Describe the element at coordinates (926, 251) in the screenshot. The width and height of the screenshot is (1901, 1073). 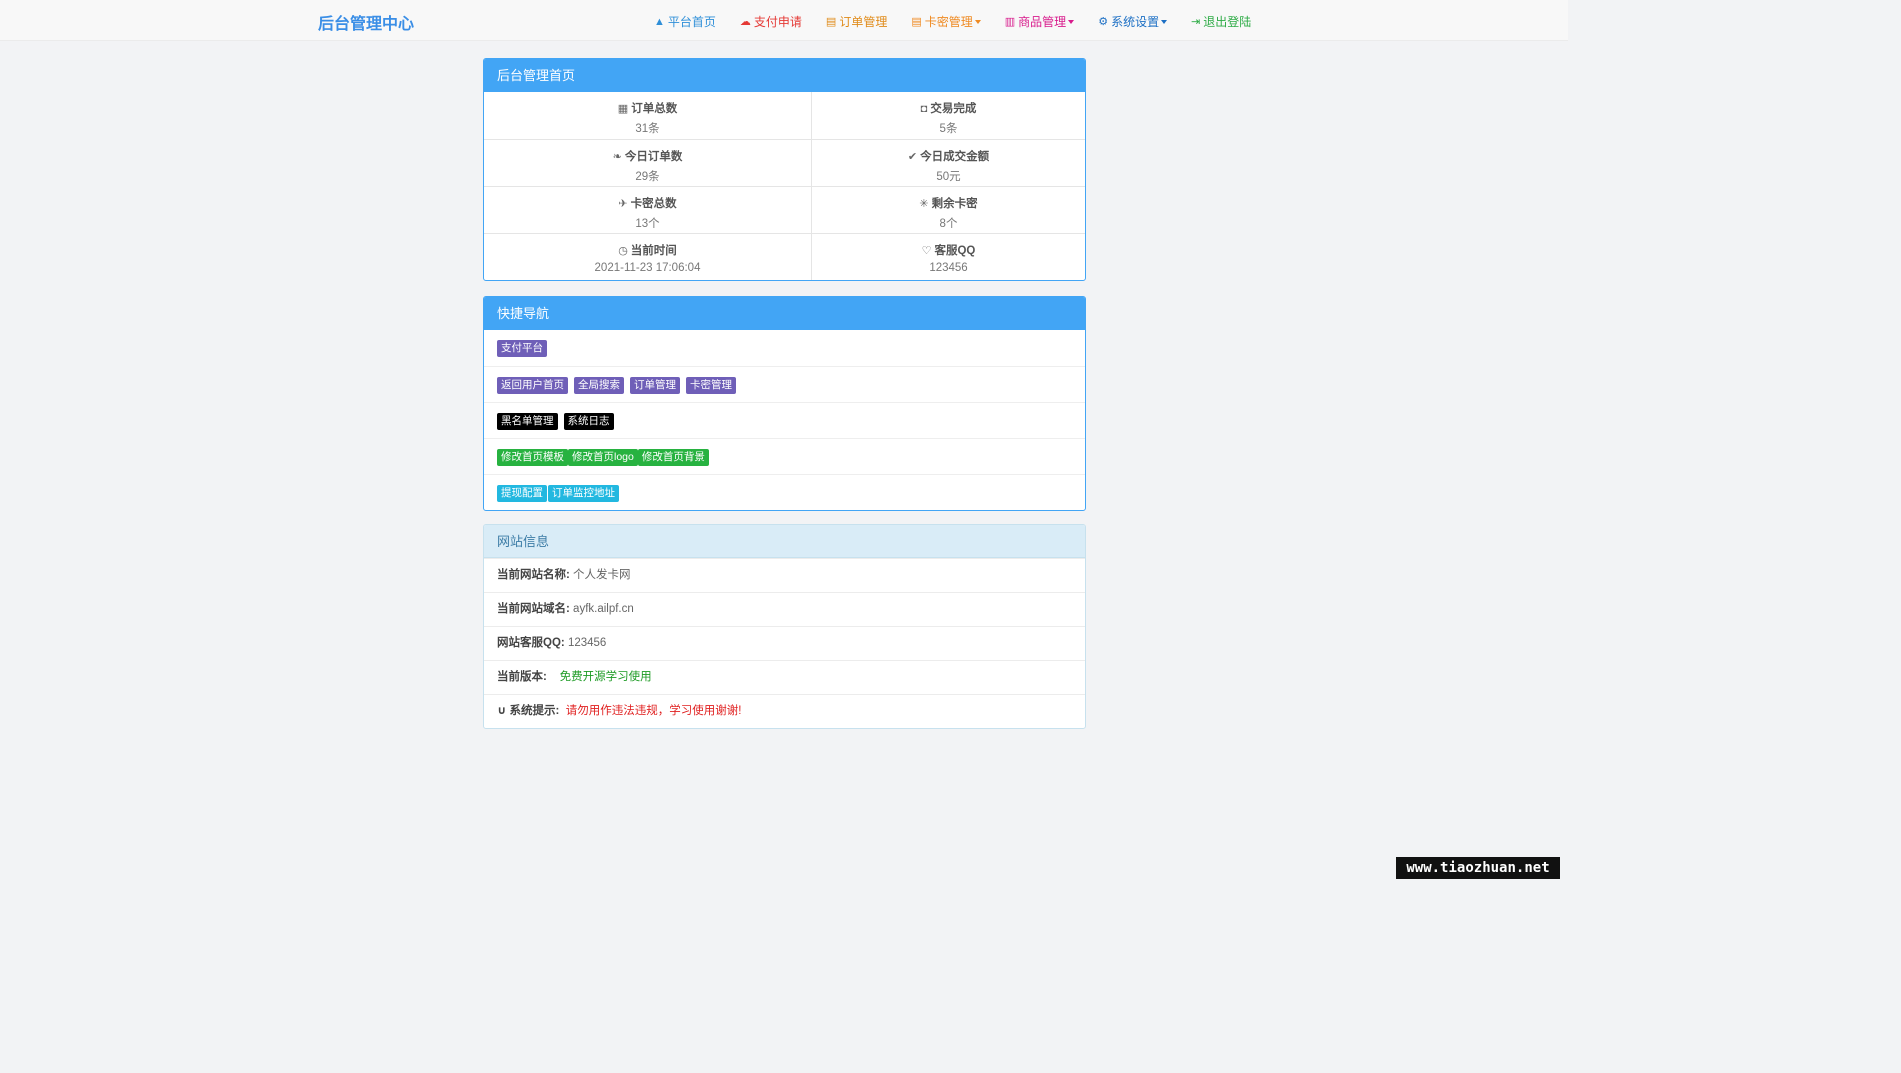
I see `heart-icon: ♡` at that location.